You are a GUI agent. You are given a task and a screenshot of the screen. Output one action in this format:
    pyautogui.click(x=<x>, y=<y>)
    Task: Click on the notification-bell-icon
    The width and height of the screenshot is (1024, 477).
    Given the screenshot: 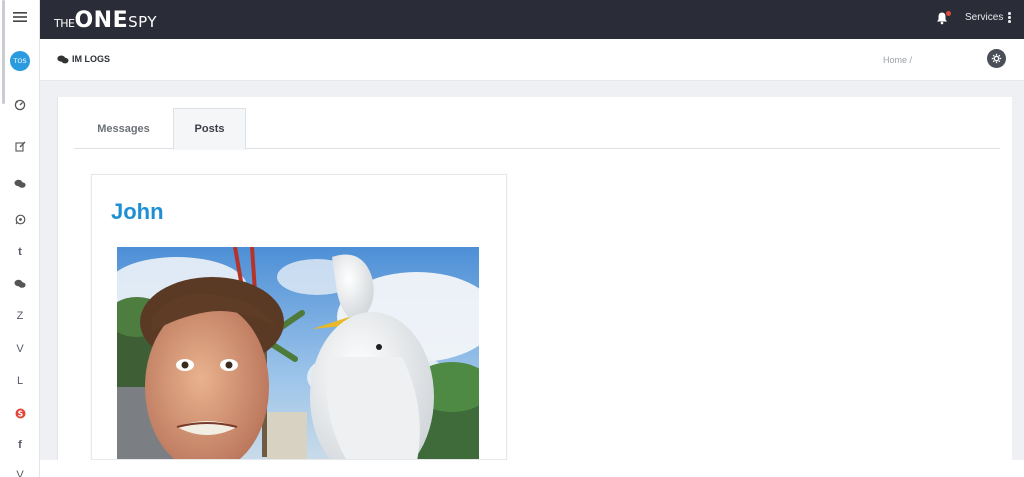 What is the action you would take?
    pyautogui.click(x=943, y=19)
    